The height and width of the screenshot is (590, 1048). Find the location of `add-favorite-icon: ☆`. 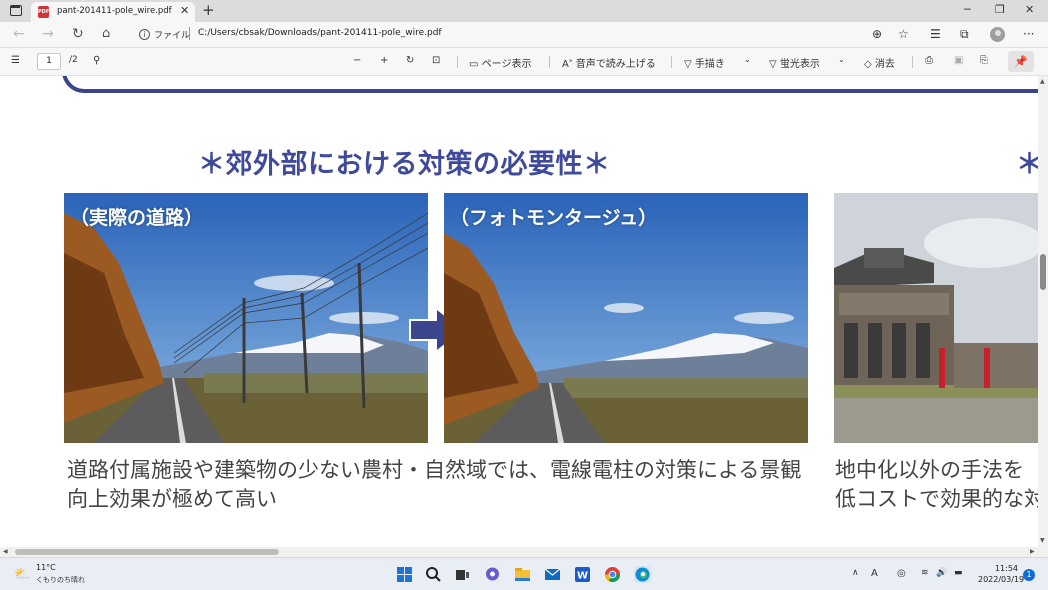

add-favorite-icon: ☆ is located at coordinates (903, 34).